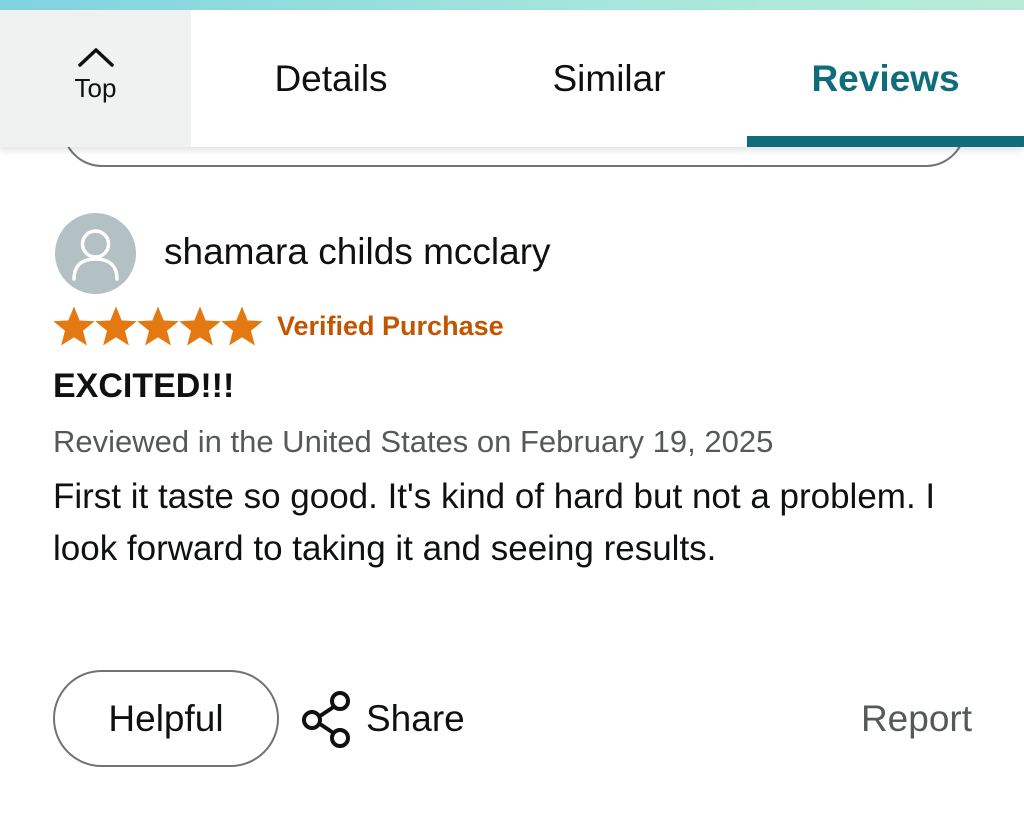 The width and height of the screenshot is (1024, 839). Describe the element at coordinates (885, 78) in the screenshot. I see `tab-reviews: Reviews` at that location.